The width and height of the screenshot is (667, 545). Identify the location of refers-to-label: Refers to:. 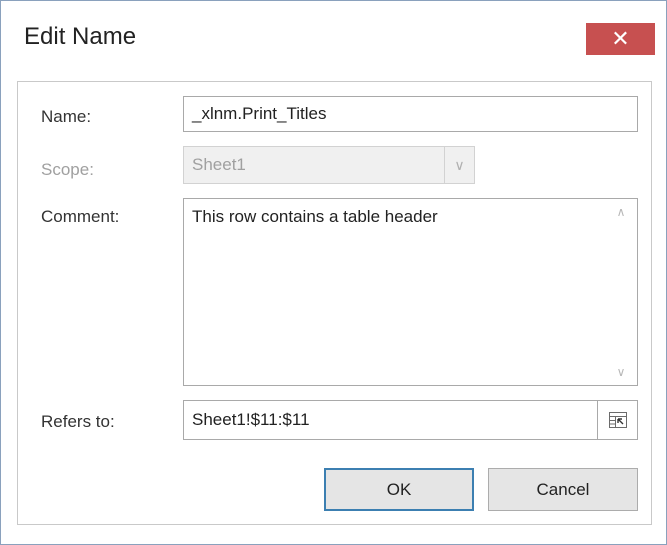
(78, 421).